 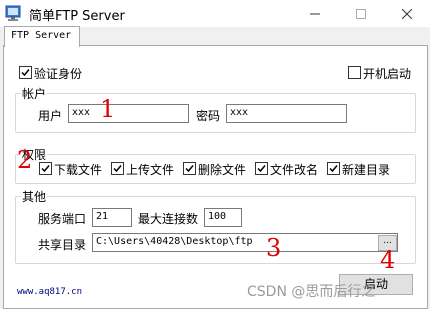 What do you see at coordinates (34, 196) in the screenshot?
I see `other-group-title: 其他` at bounding box center [34, 196].